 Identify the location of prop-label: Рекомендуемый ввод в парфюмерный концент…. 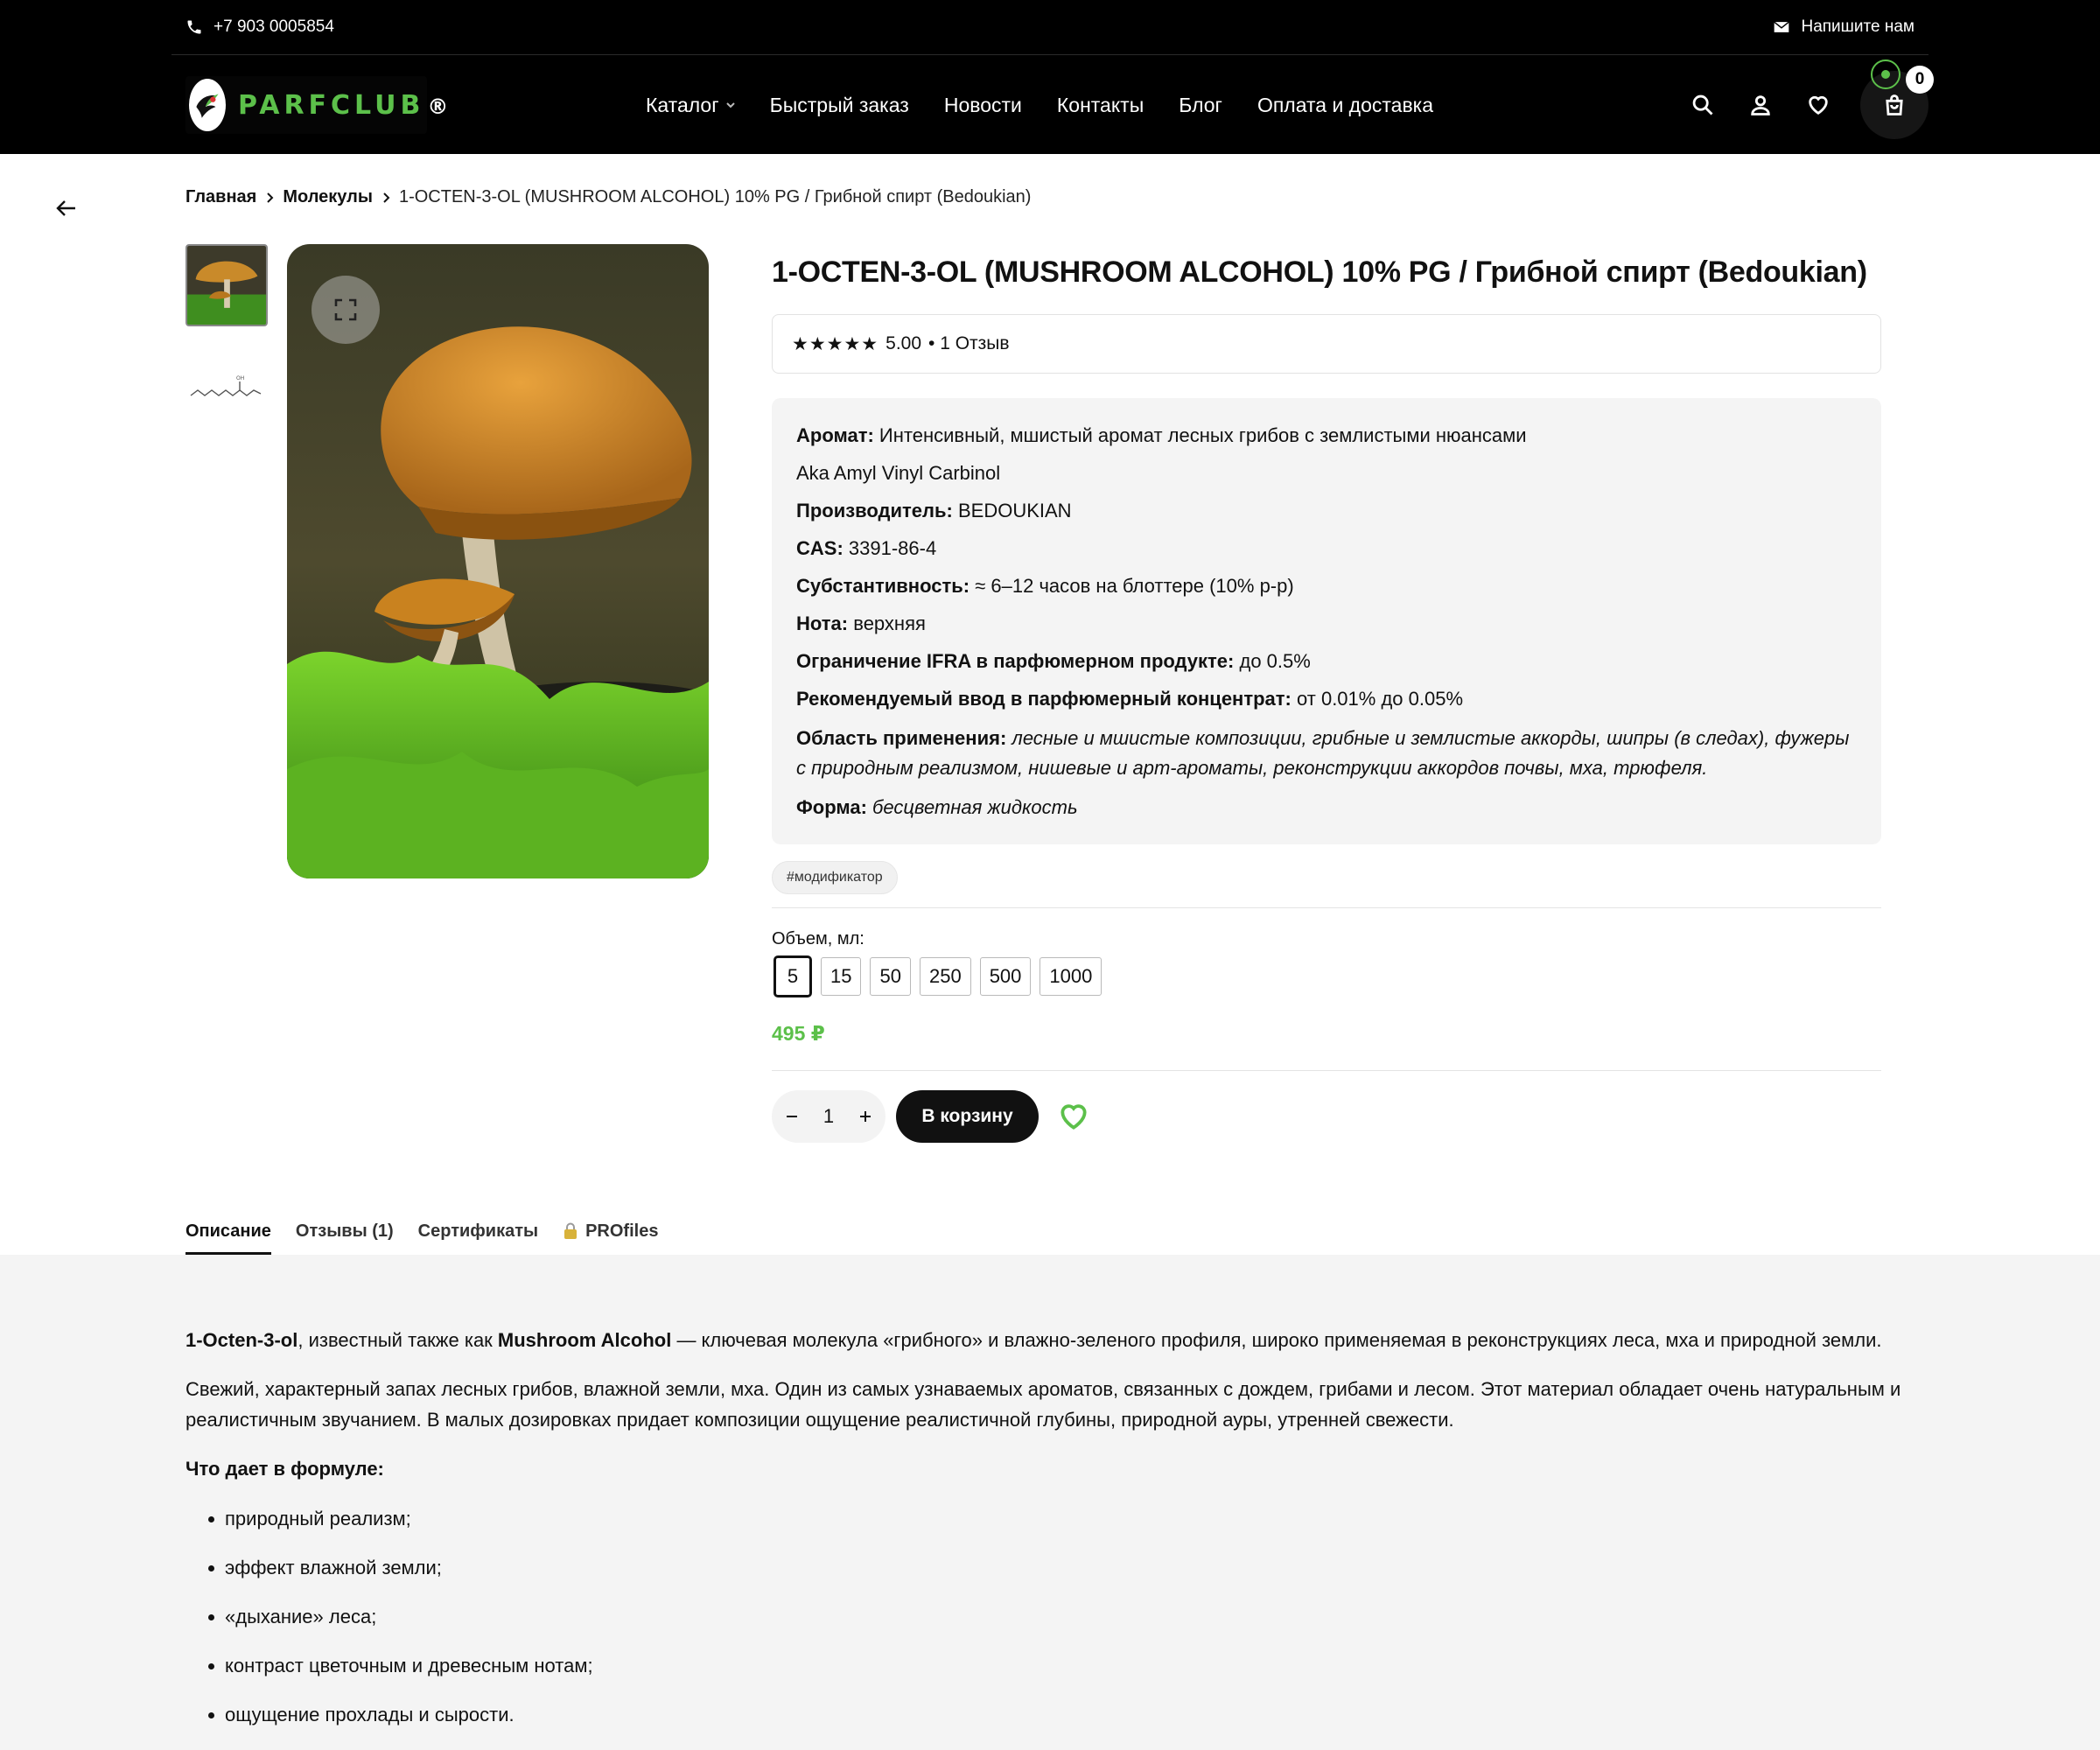
(1044, 699).